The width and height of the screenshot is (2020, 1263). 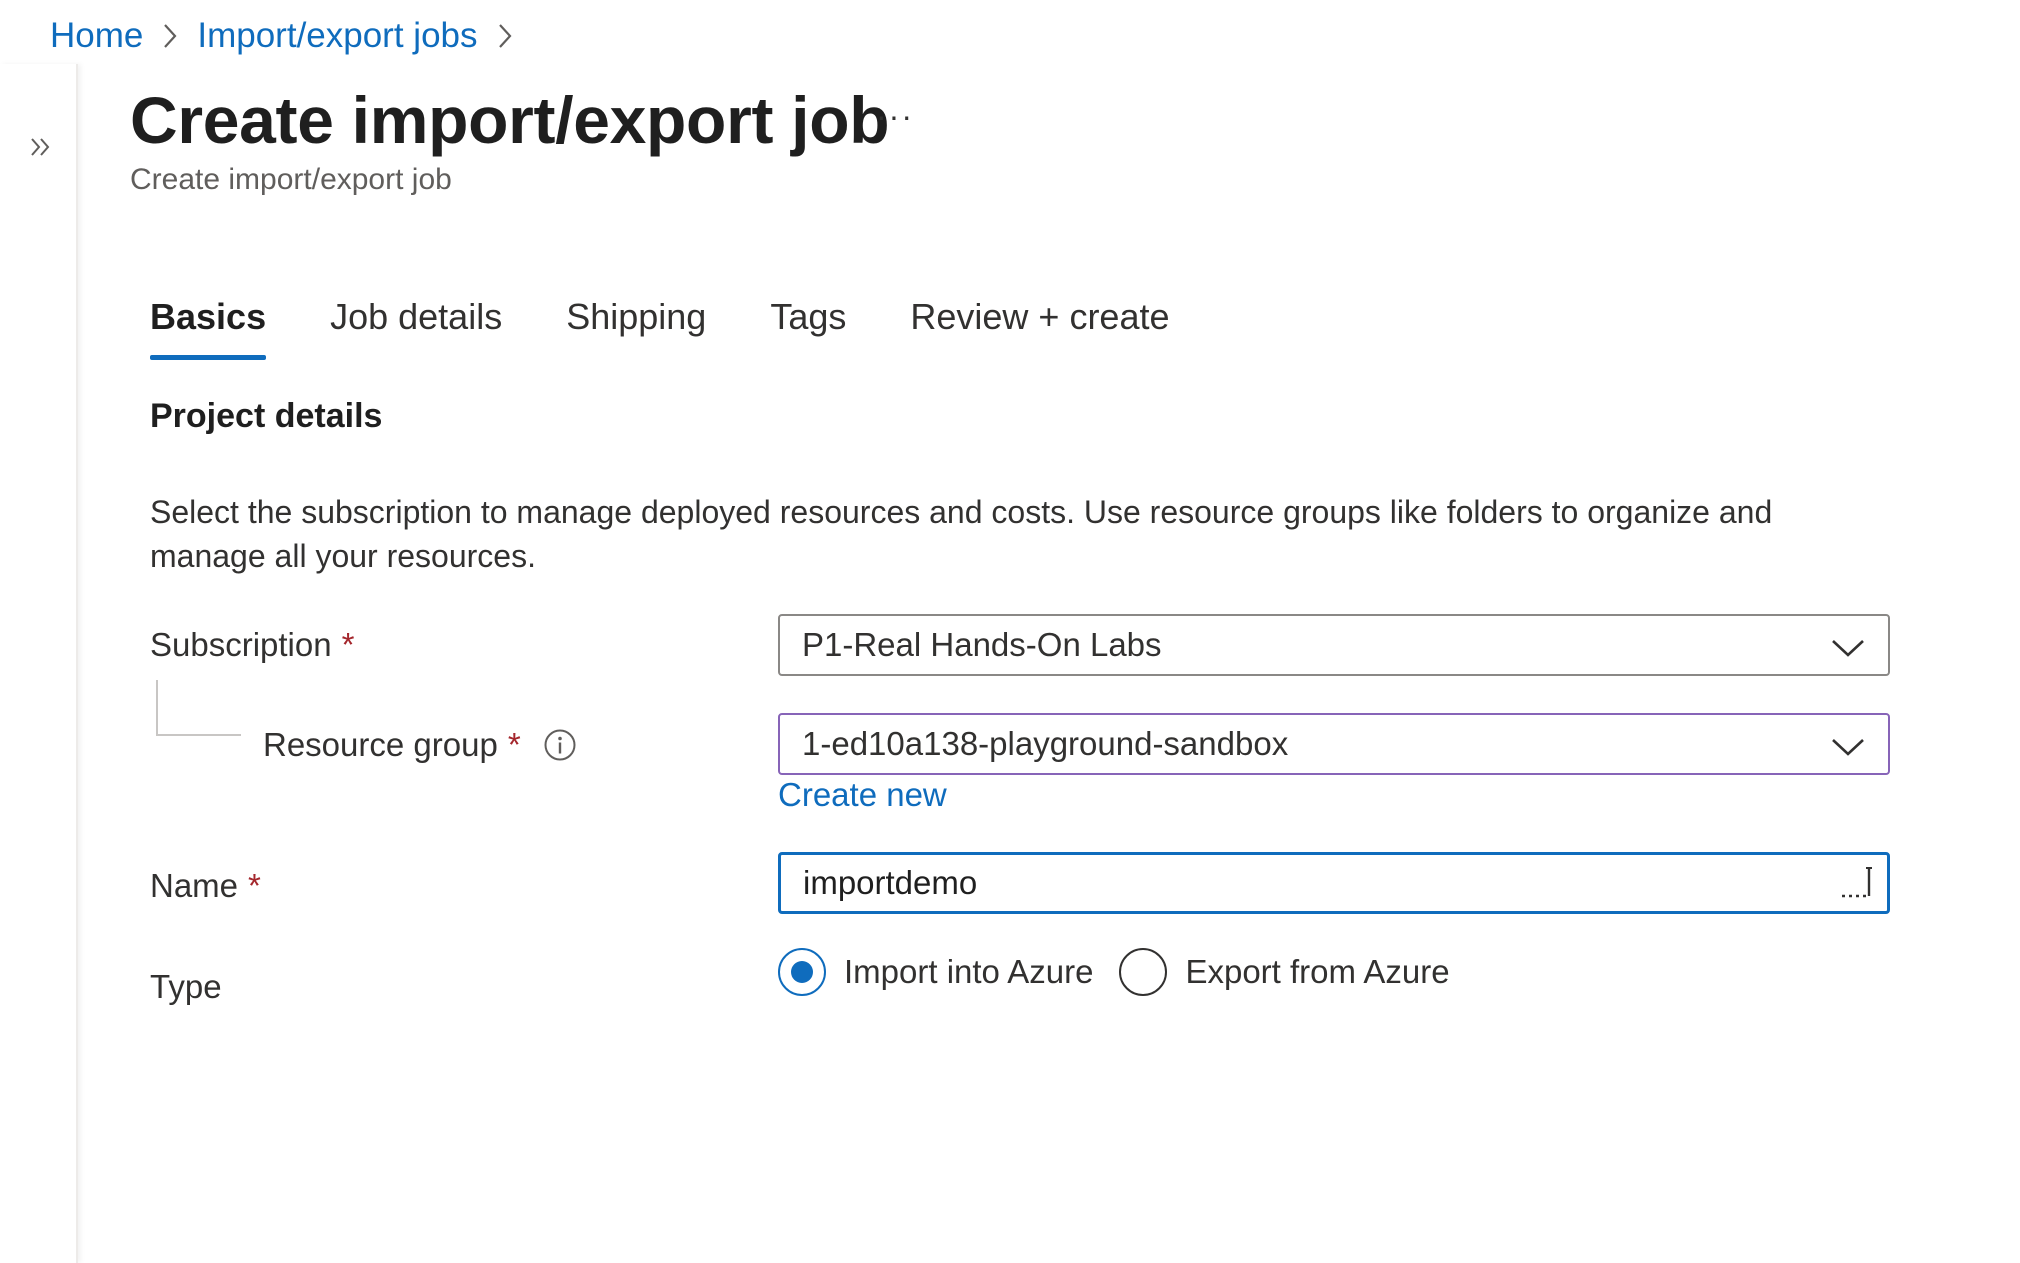 I want to click on type-radio-group: Import into Azure Export from Azure, so click(x=1127, y=972).